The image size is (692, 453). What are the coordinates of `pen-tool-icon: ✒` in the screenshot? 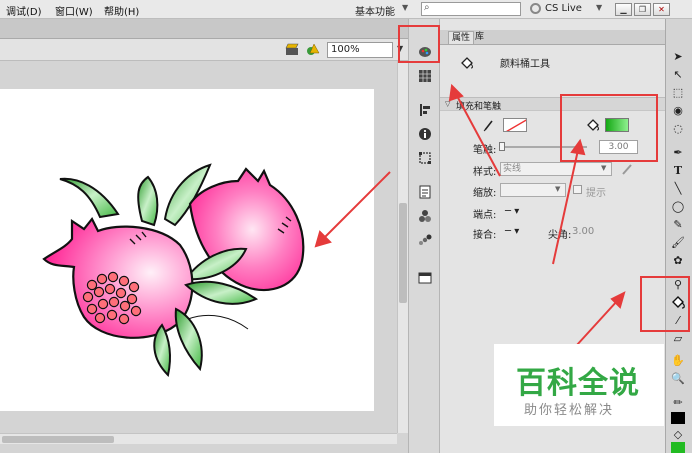 It's located at (678, 153).